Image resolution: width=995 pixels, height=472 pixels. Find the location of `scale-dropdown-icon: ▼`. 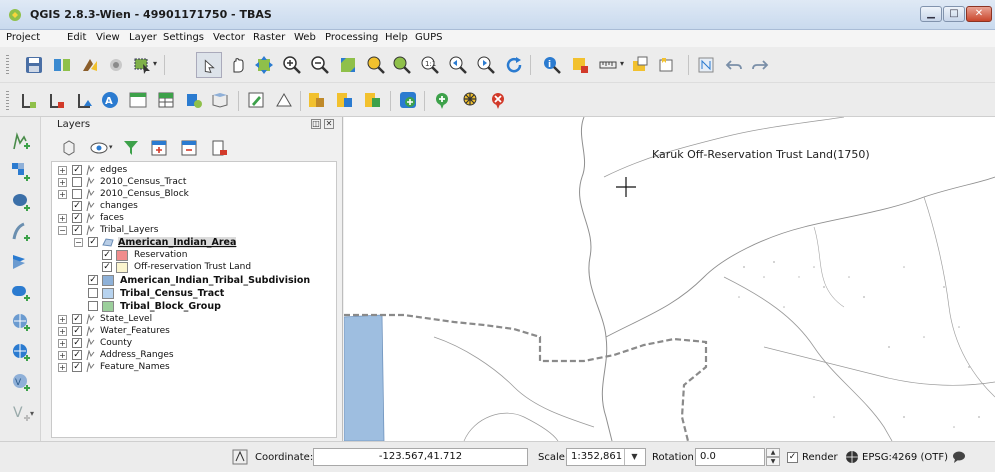

scale-dropdown-icon: ▼ is located at coordinates (634, 457).